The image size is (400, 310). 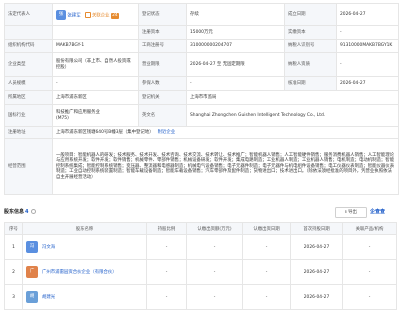 I want to click on reg-capital-label: 注册资本, so click(x=162, y=32).